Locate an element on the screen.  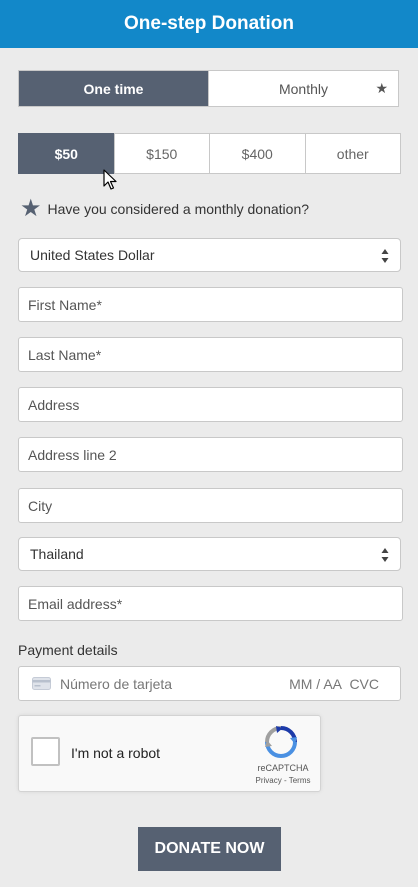
frequency-one-time-button: One time is located at coordinates (113, 88).